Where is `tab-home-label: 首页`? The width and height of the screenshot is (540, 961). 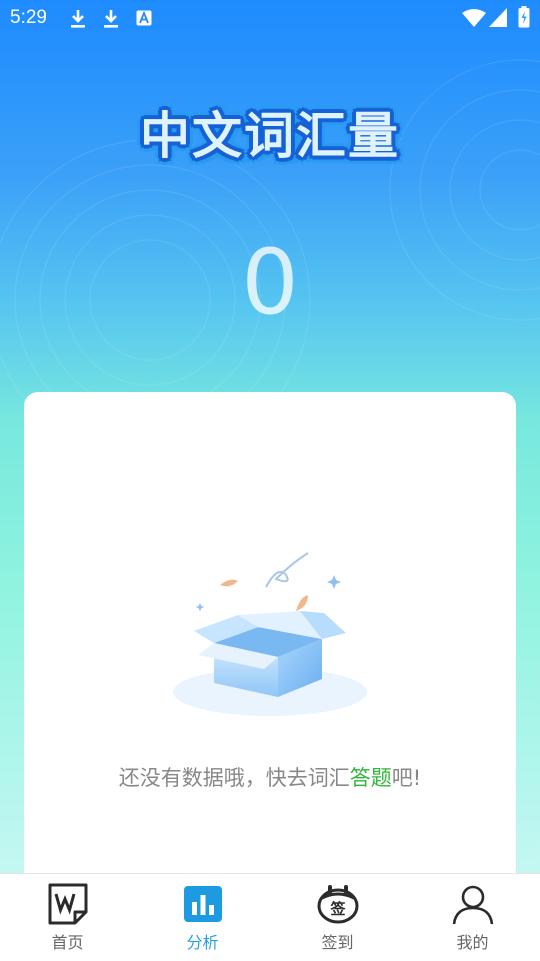 tab-home-label: 首页 is located at coordinates (67, 942).